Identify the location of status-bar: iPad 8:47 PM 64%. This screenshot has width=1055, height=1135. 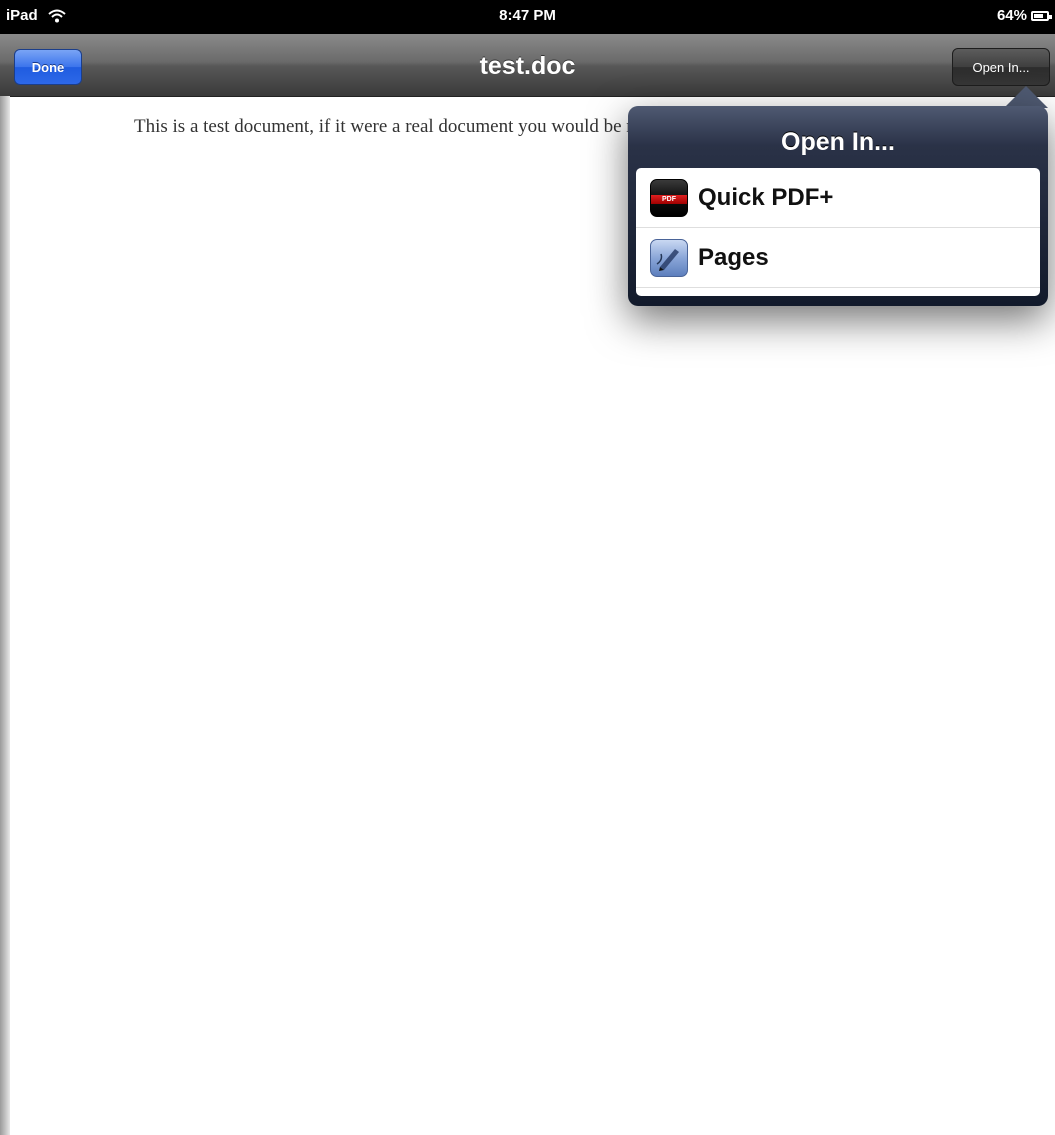
(527, 17).